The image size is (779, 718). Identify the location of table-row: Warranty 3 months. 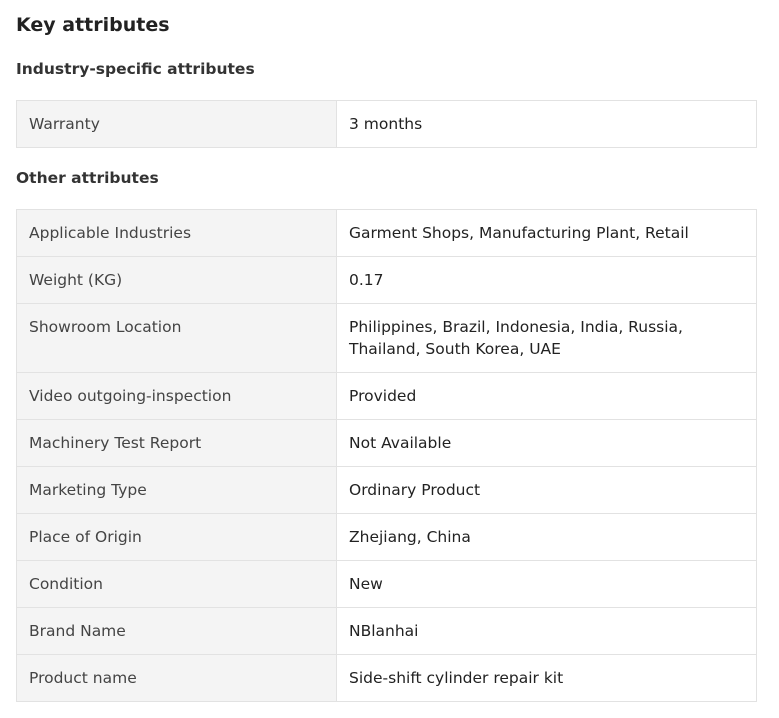
(386, 124).